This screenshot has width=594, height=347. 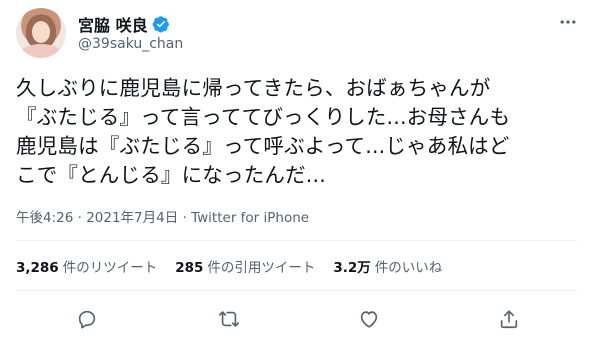 I want to click on like-label: 件のいいね, so click(x=408, y=268).